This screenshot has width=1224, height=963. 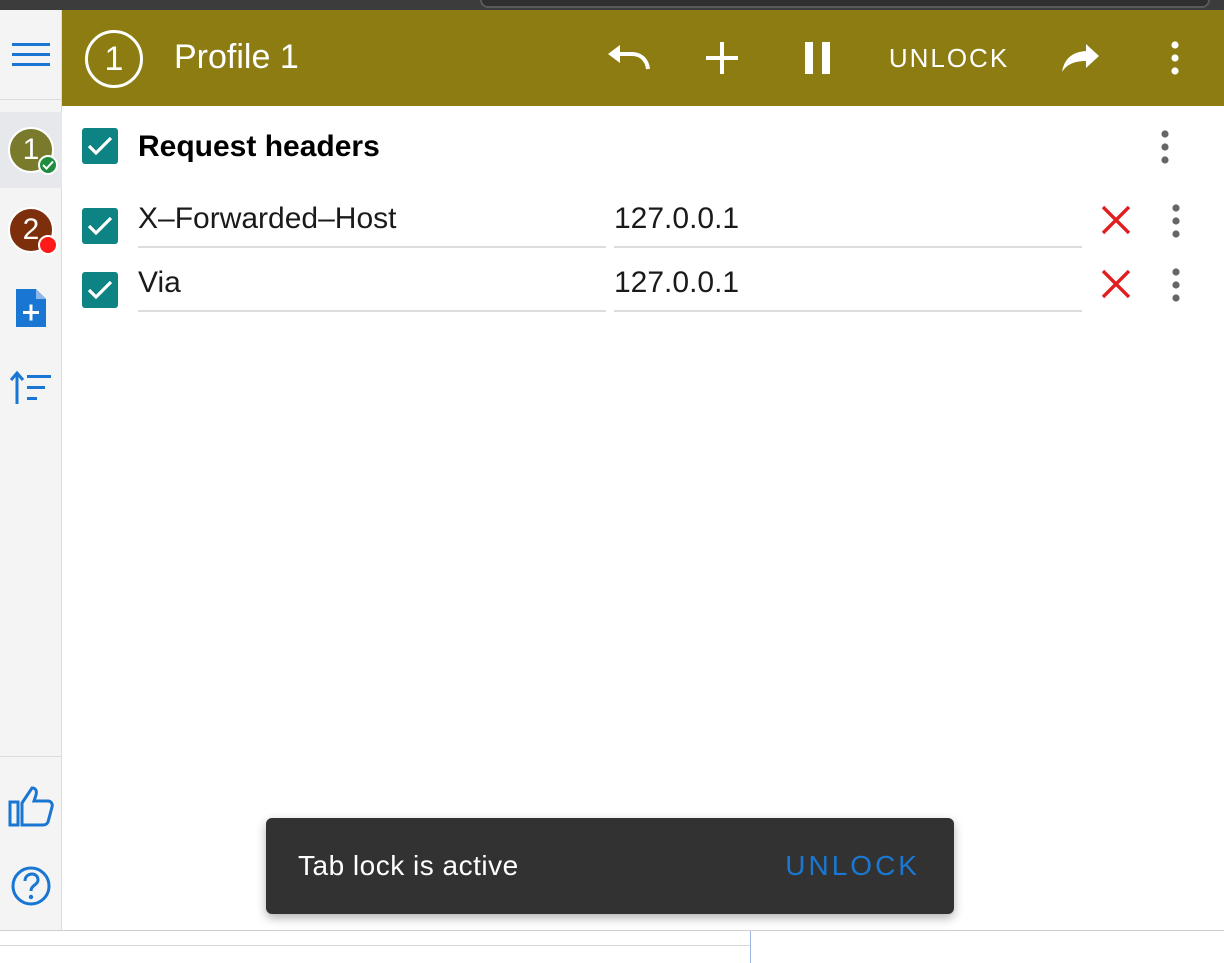 I want to click on profile-avatar-1: 1, so click(x=33, y=151).